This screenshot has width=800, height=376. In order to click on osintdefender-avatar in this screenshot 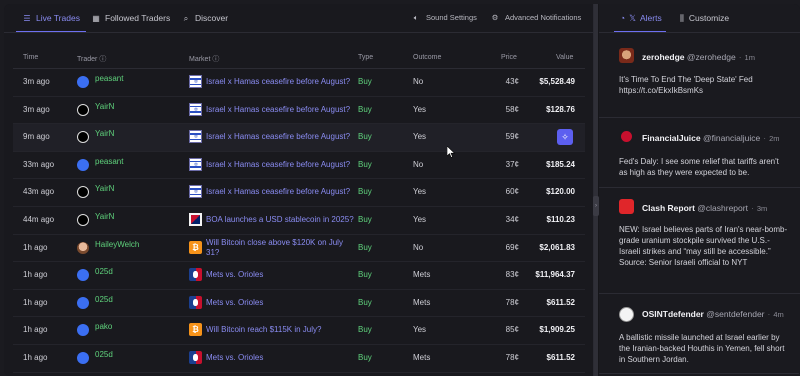, I will do `click(626, 314)`.